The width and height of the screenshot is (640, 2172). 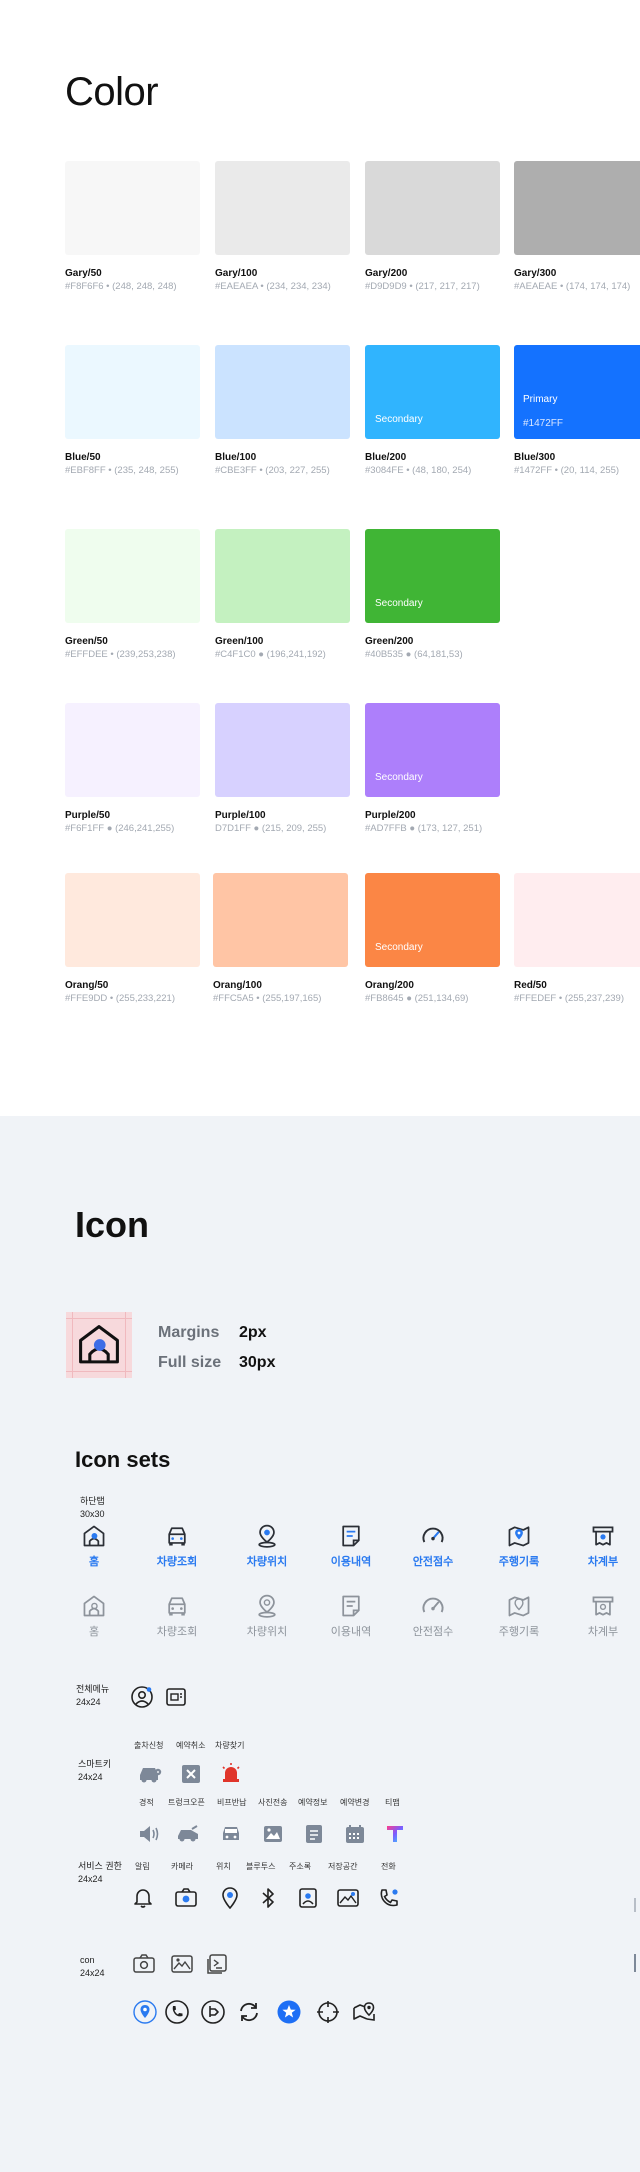 I want to click on bell-icon, so click(x=143, y=1898).